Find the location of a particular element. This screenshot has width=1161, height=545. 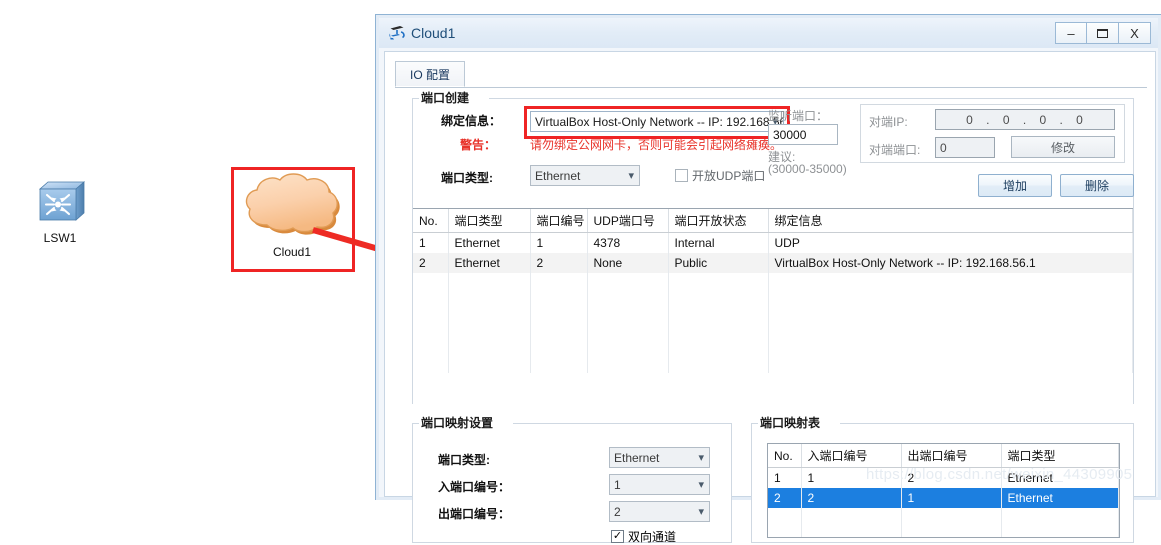

open-udp-port-checkbox: 开放UDP端口 is located at coordinates (720, 175).